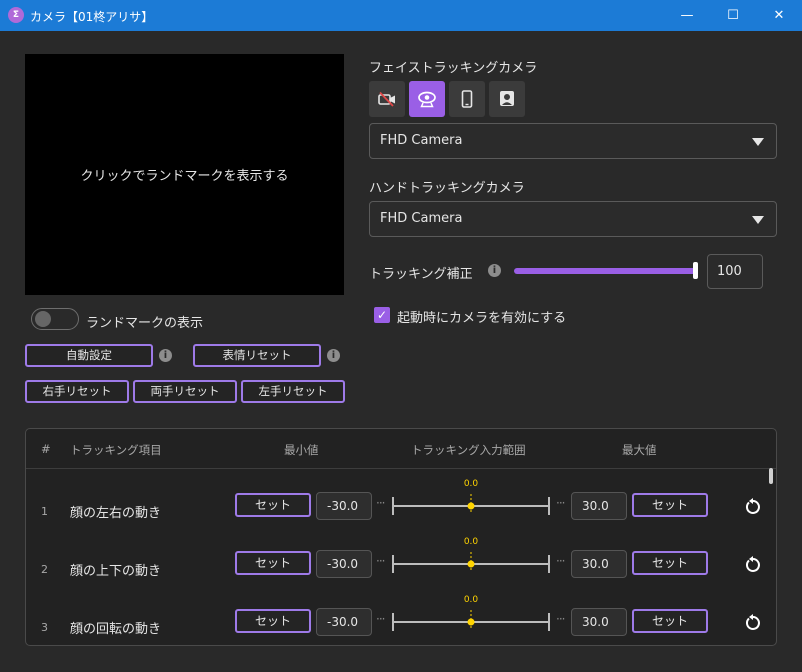 Image resolution: width=802 pixels, height=672 pixels. Describe the element at coordinates (145, 323) in the screenshot. I see `landmark-toggle-label: ランドマークの表示` at that location.